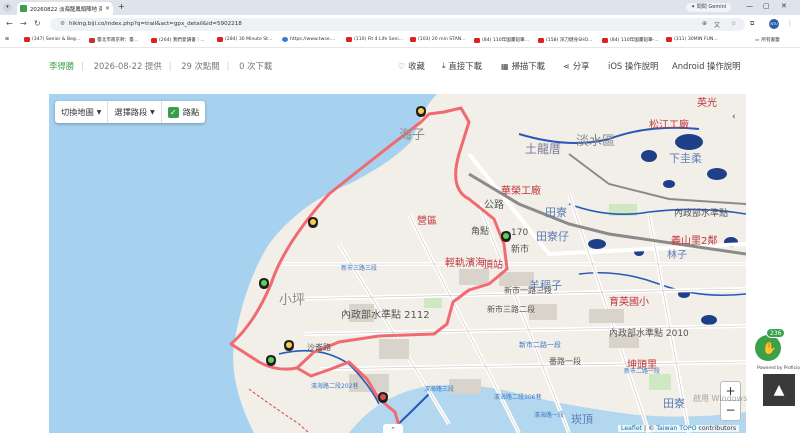 Image resolution: width=800 pixels, height=433 pixels. I want to click on direct-download-button: ⤓ 直接下載, so click(462, 66).